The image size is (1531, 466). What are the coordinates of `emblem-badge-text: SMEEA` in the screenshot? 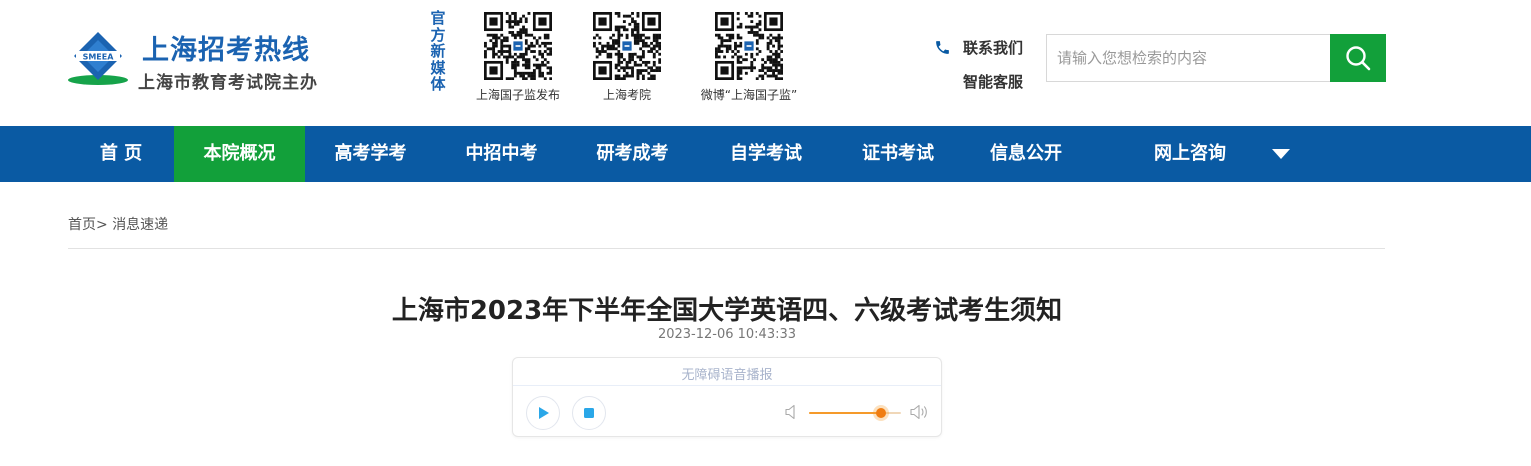 It's located at (99, 57).